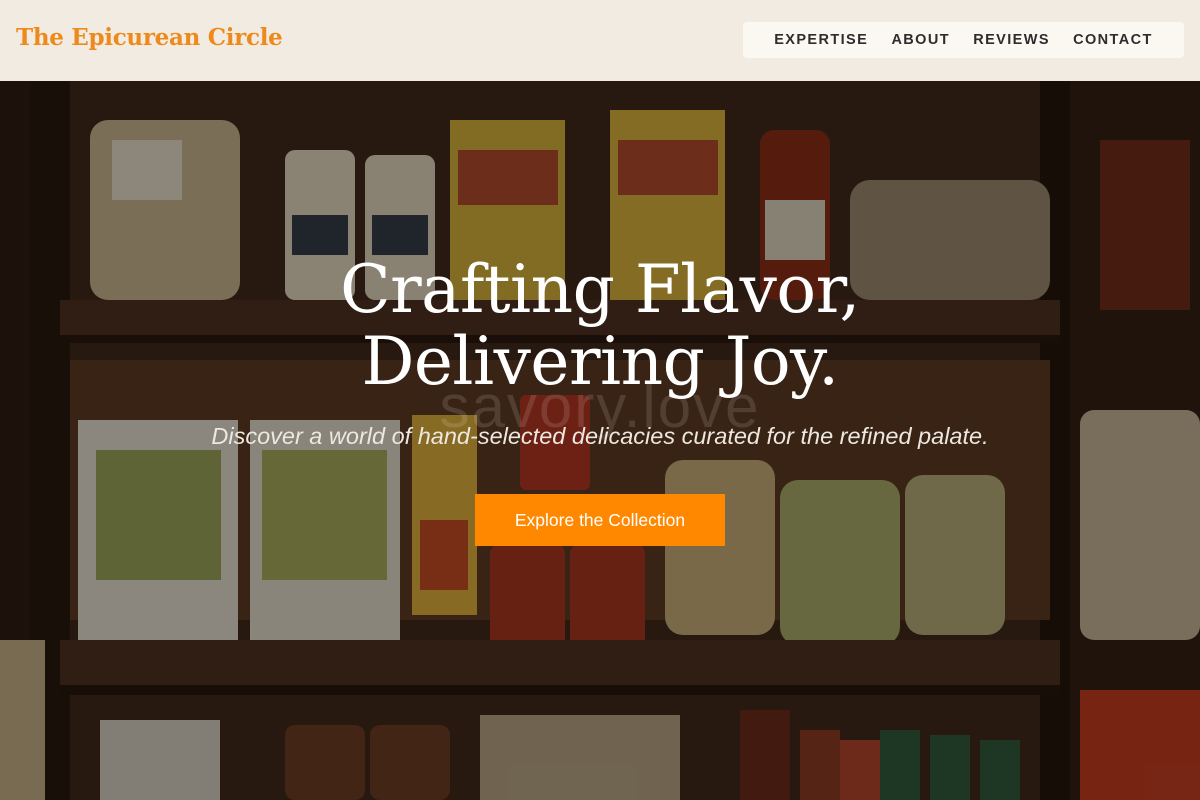  What do you see at coordinates (1011, 40) in the screenshot?
I see `nav-item-reviews: REVIEWS` at bounding box center [1011, 40].